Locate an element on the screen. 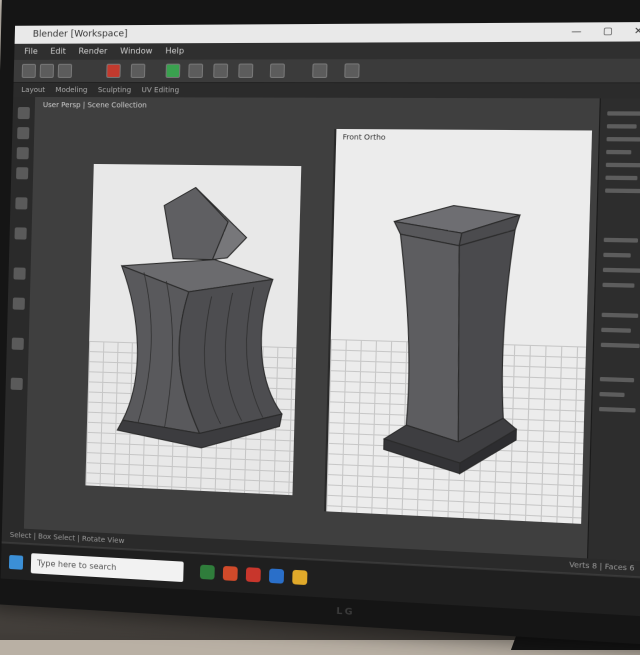  toolbar is located at coordinates (326, 71).